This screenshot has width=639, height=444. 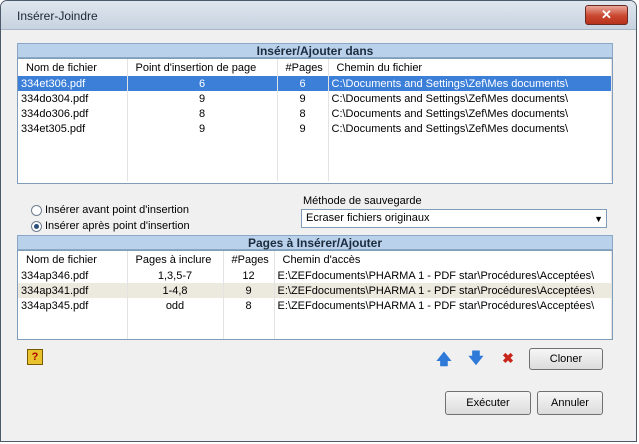 What do you see at coordinates (508, 358) in the screenshot?
I see `delete-icon: ✖` at bounding box center [508, 358].